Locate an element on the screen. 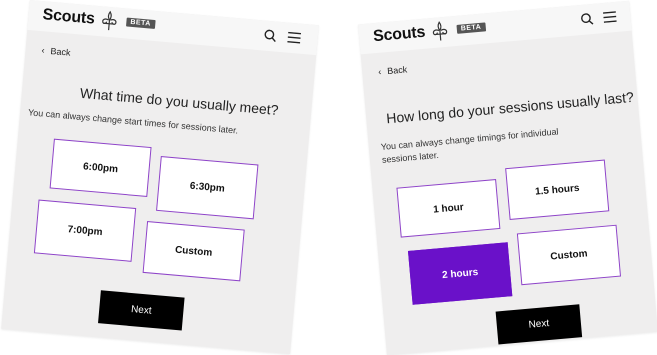 This screenshot has width=657, height=355. option-6-00pm: 6:00pm is located at coordinates (100, 167).